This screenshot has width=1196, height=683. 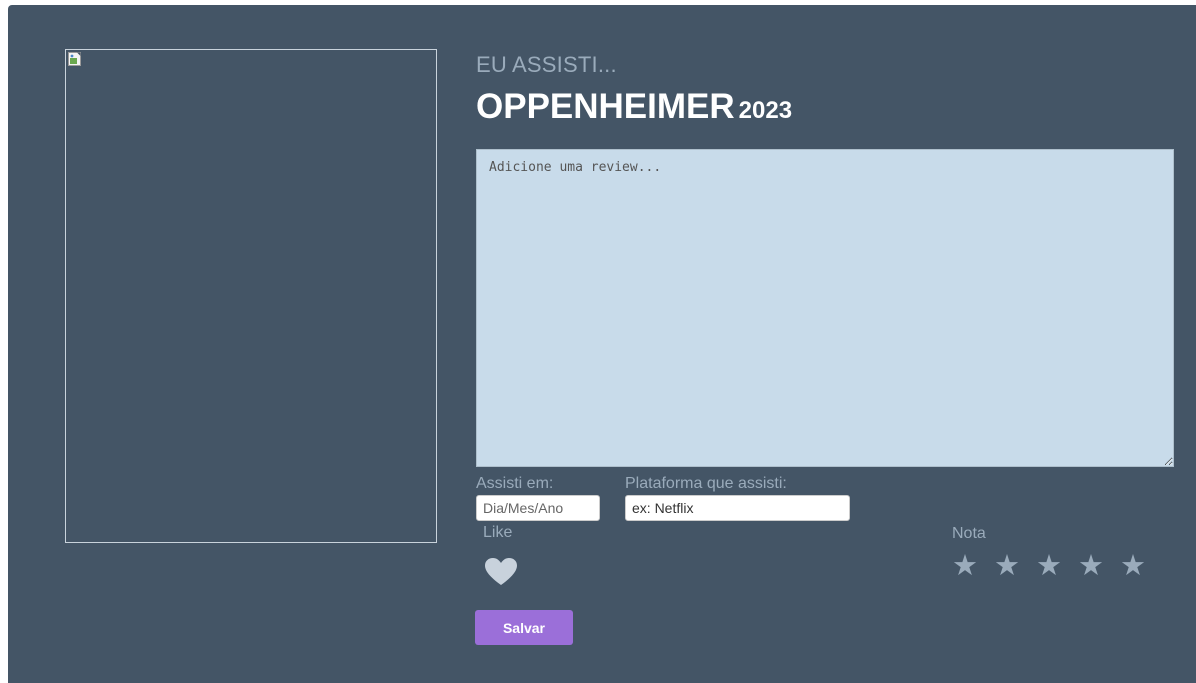 I want to click on heart-icon, so click(x=501, y=572).